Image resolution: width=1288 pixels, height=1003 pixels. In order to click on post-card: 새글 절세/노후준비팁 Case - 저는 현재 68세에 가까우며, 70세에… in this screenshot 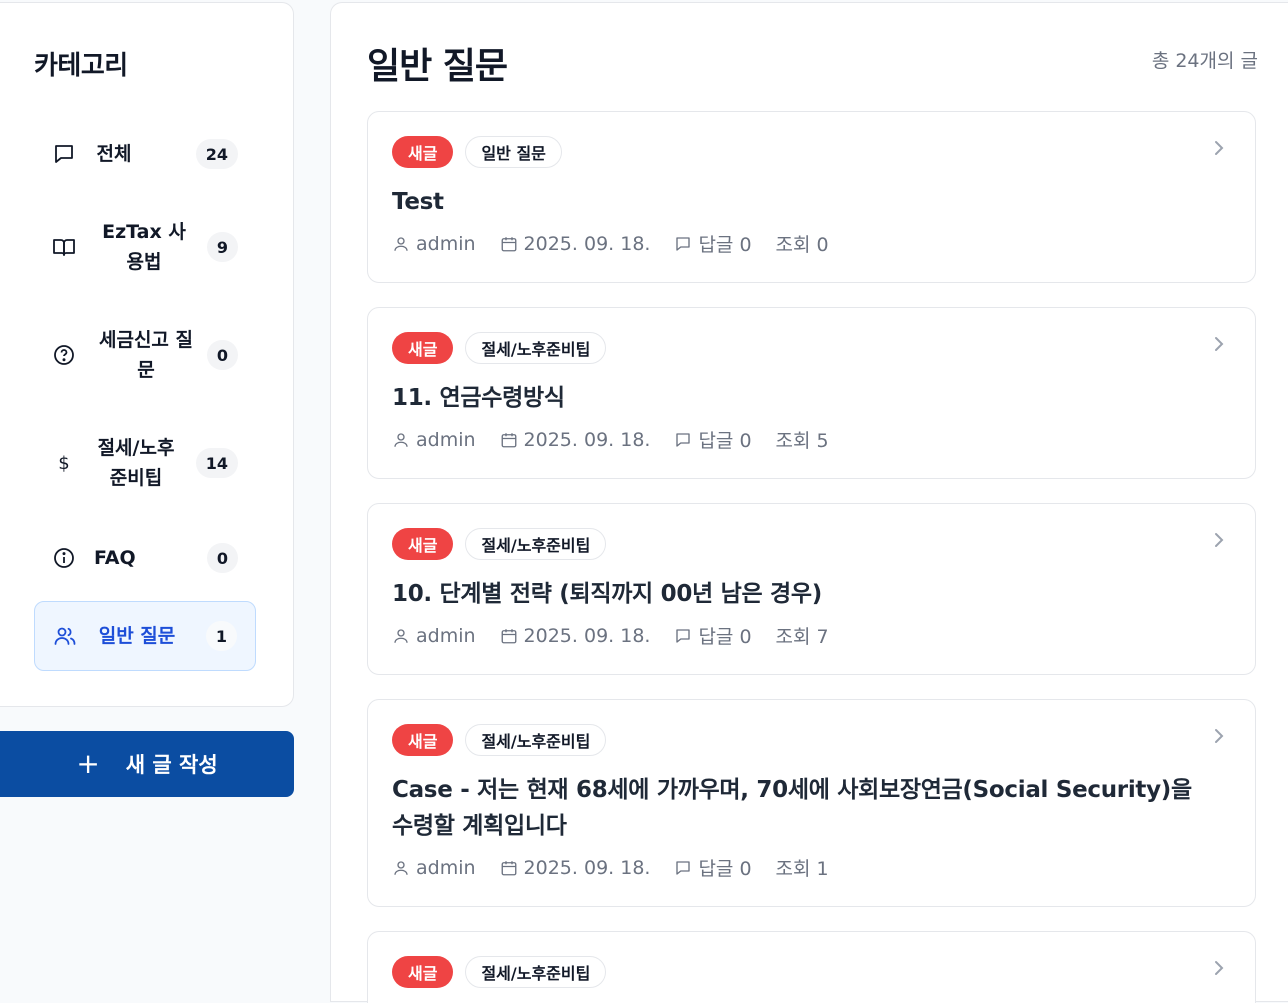, I will do `click(811, 803)`.